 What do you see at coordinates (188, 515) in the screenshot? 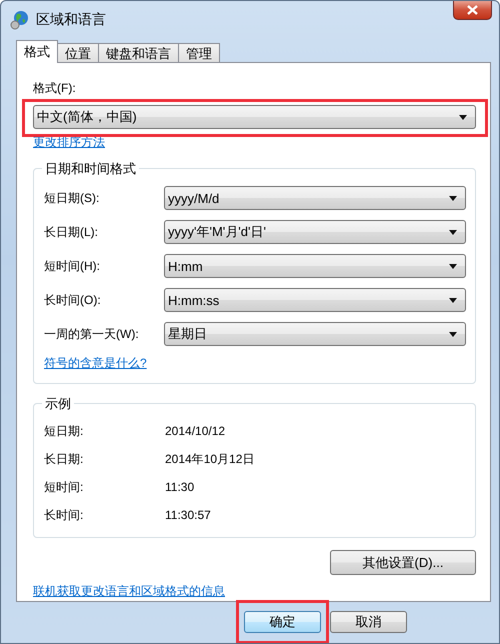
I see `example-value: 11:30:57` at bounding box center [188, 515].